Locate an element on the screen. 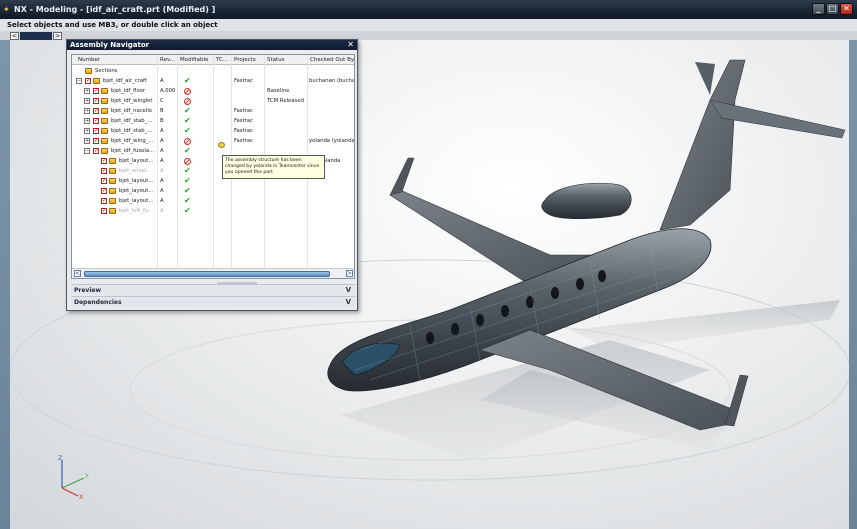 This screenshot has height=529, width=857. horizontal-scrollbar: < > is located at coordinates (213, 273).